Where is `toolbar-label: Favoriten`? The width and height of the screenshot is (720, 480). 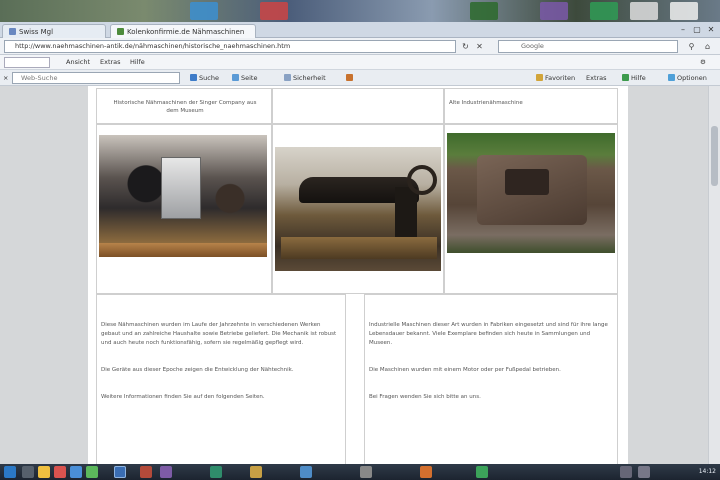 toolbar-label: Favoriten is located at coordinates (560, 78).